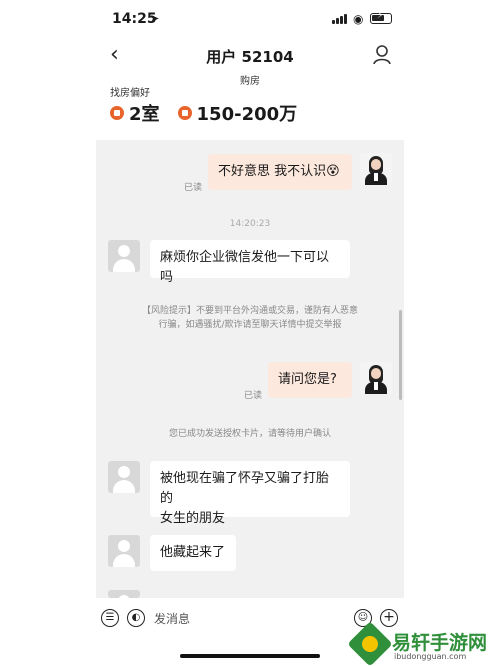 This screenshot has height=666, width=500. What do you see at coordinates (370, 643) in the screenshot?
I see `watermark-logo-icon` at bounding box center [370, 643].